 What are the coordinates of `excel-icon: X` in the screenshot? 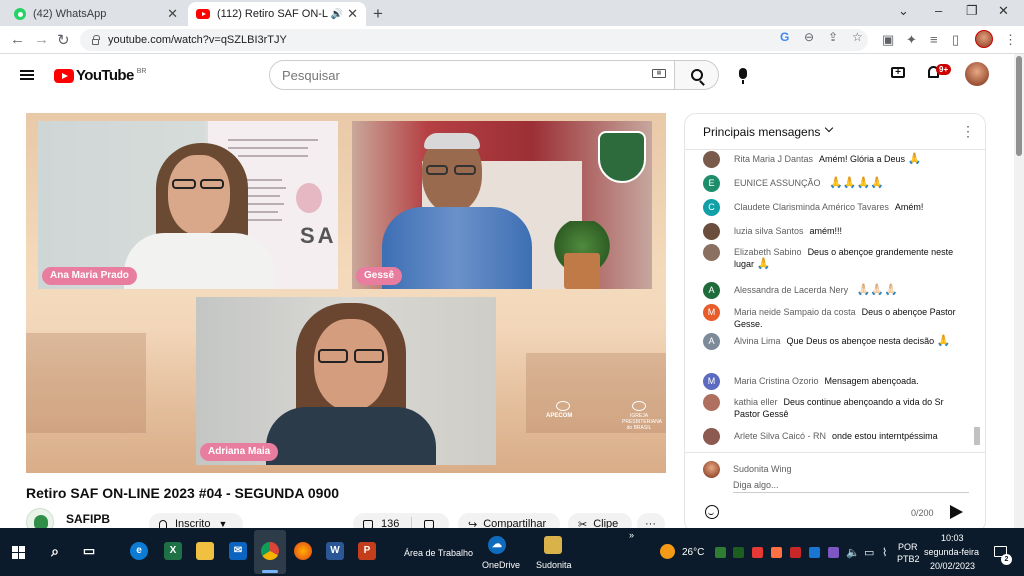 It's located at (173, 551).